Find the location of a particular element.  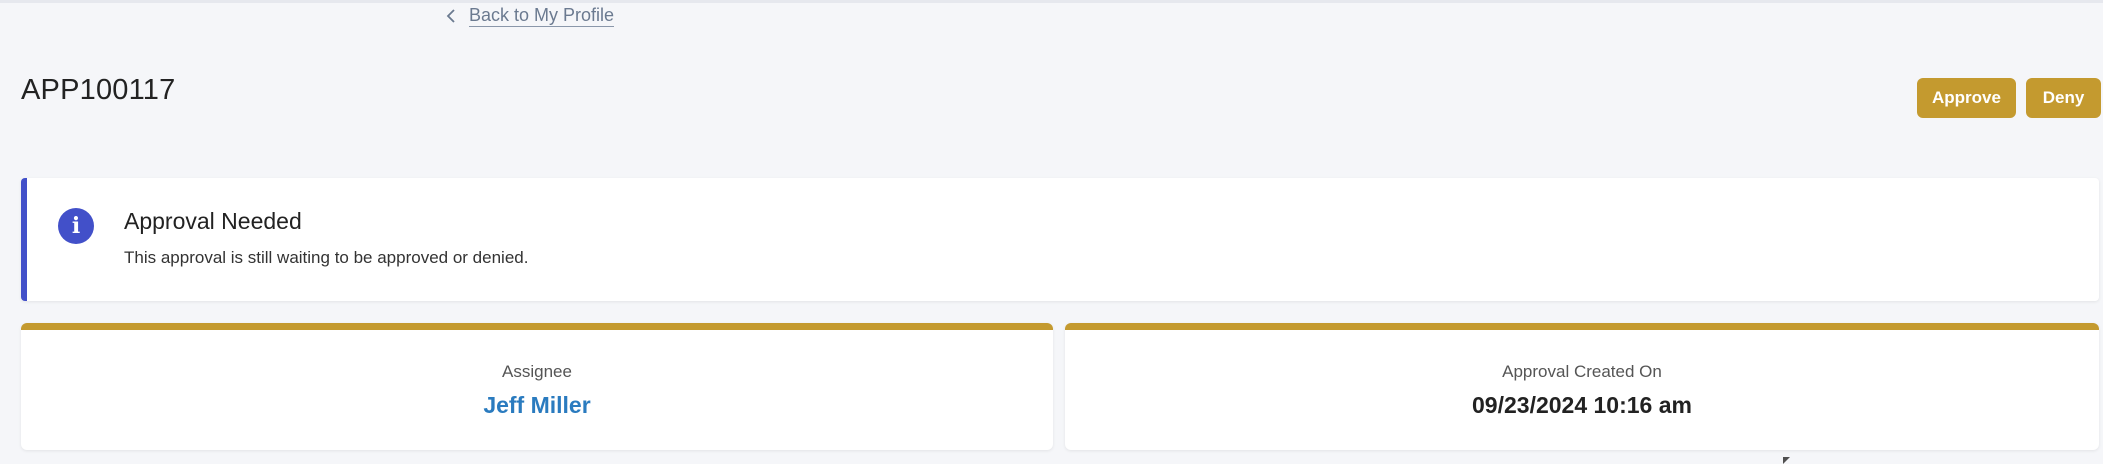

alert-title: Approval Needed is located at coordinates (213, 221).